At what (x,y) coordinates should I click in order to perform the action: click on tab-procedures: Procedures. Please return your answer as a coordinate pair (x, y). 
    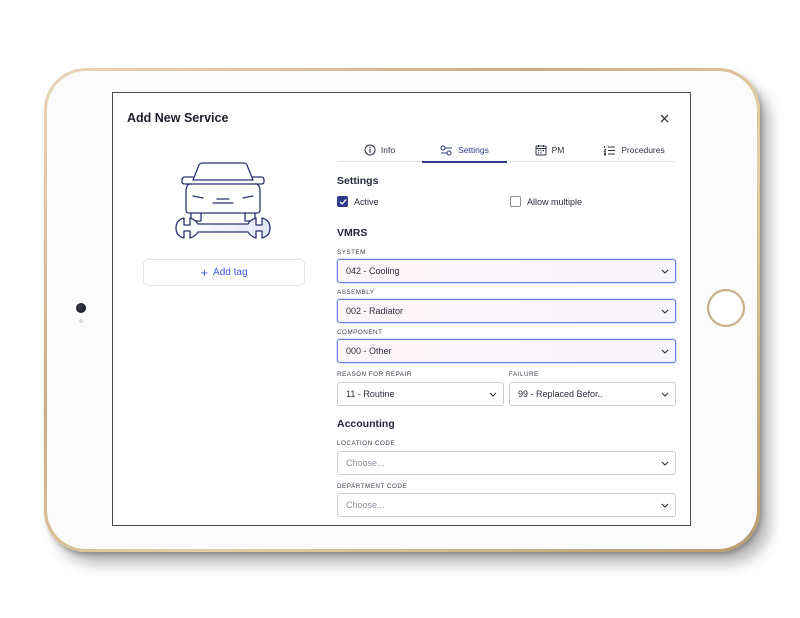
    Looking at the image, I should click on (634, 150).